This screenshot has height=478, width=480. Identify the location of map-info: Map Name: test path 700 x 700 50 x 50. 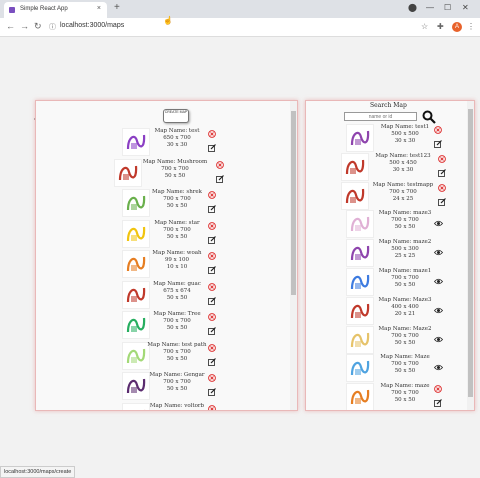
(177, 352).